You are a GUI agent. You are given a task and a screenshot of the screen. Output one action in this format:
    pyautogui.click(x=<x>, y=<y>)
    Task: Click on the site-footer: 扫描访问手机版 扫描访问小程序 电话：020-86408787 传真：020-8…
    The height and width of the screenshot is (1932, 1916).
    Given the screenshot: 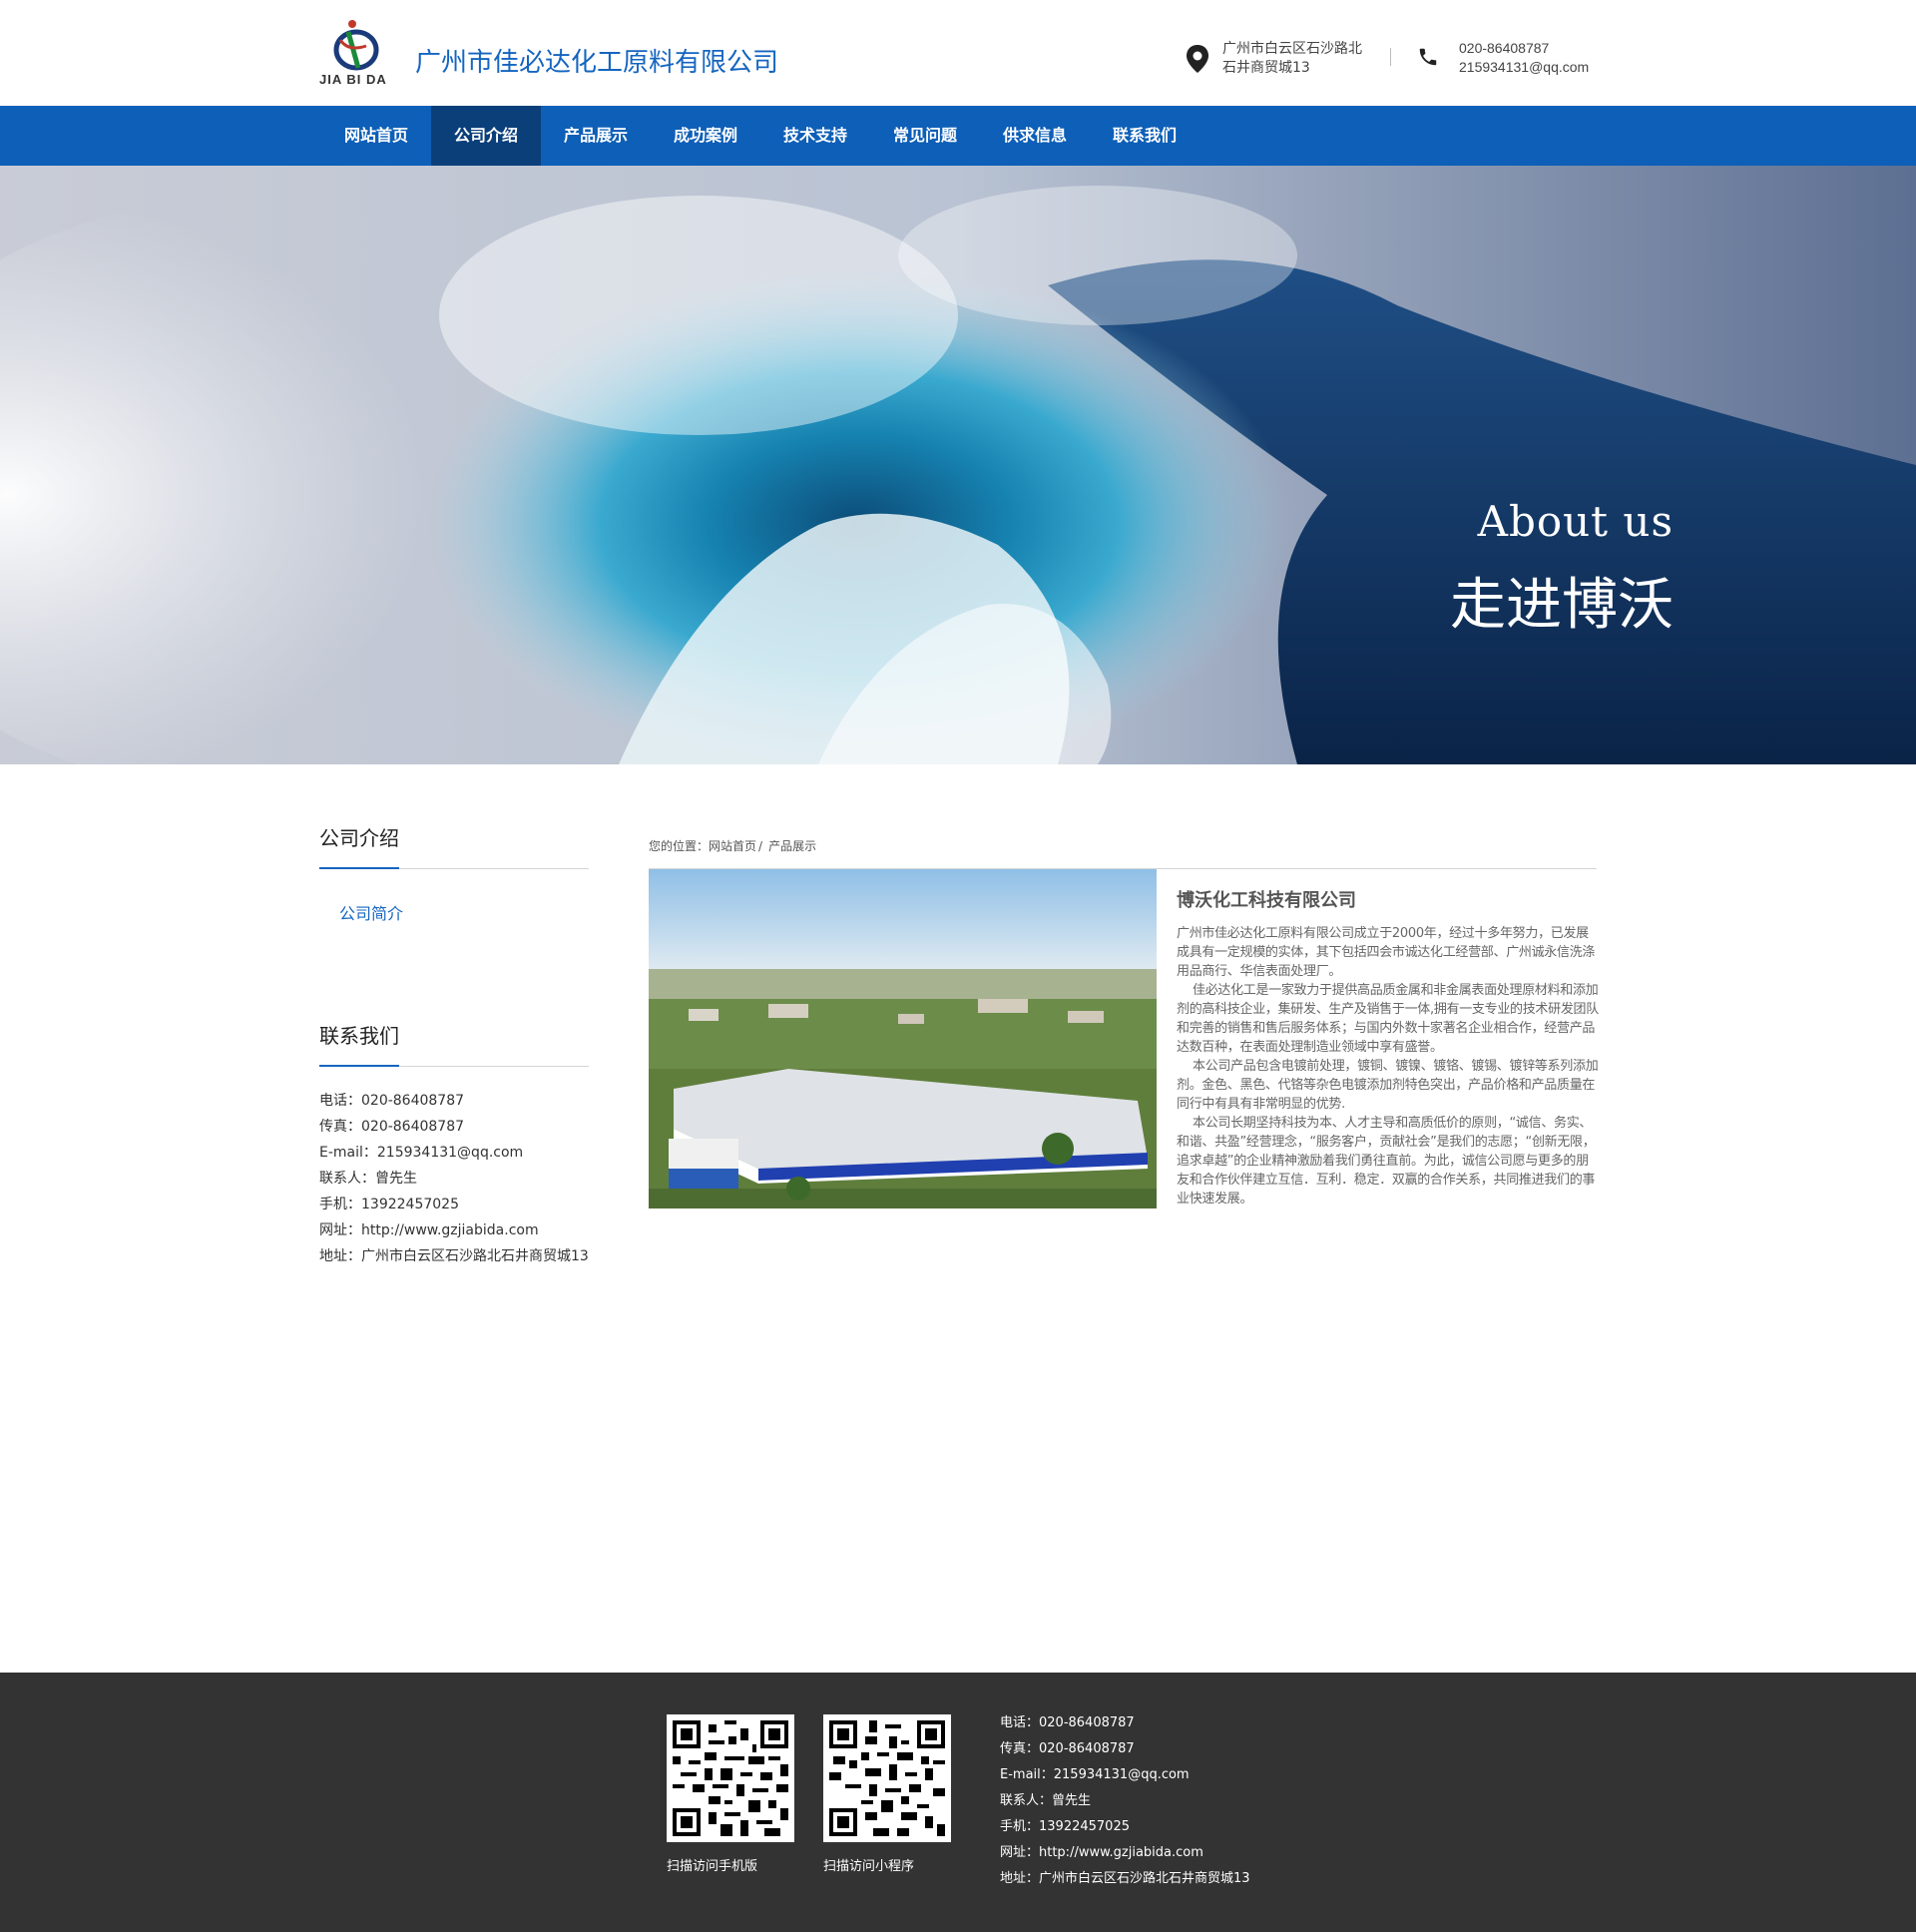 What is the action you would take?
    pyautogui.click(x=958, y=1802)
    